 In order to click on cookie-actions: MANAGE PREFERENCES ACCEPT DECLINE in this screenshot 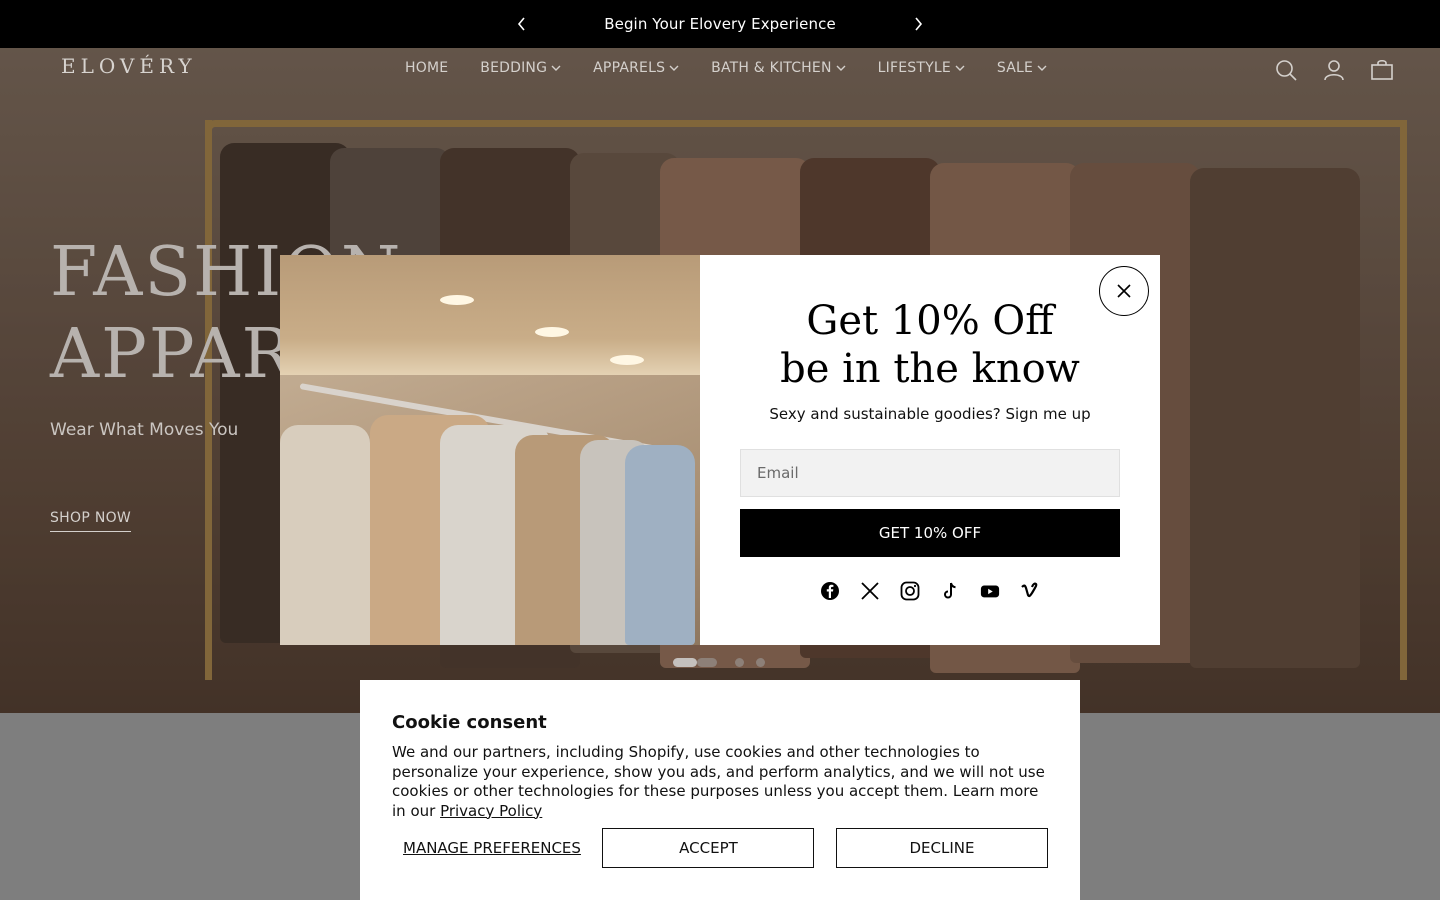, I will do `click(720, 848)`.